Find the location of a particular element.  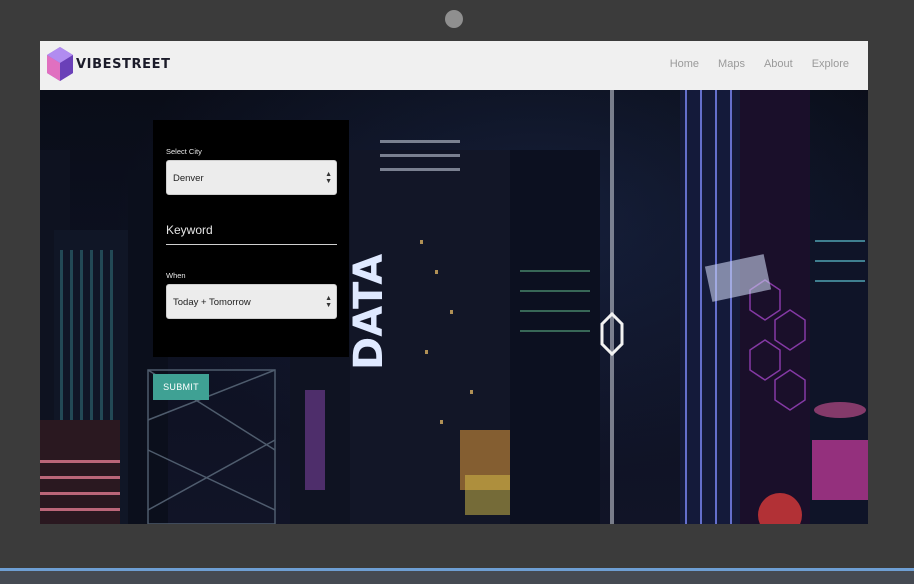

when-select: Today + Tomorrow ▲ ▼ is located at coordinates (251, 301).